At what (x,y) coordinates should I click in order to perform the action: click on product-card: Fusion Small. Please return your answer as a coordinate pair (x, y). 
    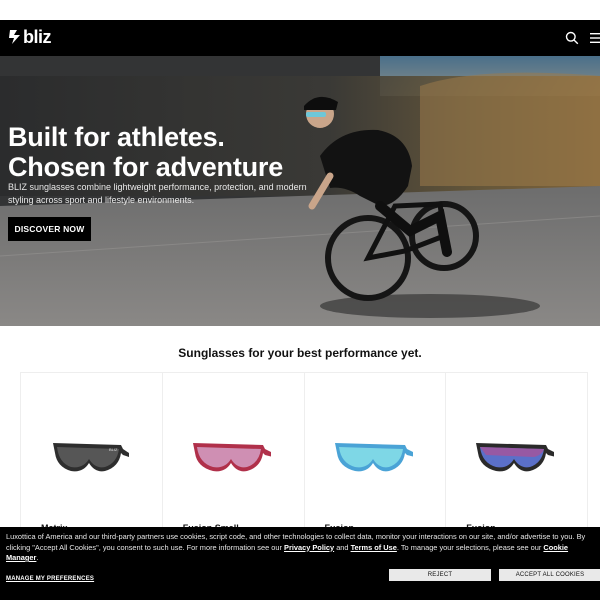
    Looking at the image, I should click on (234, 453).